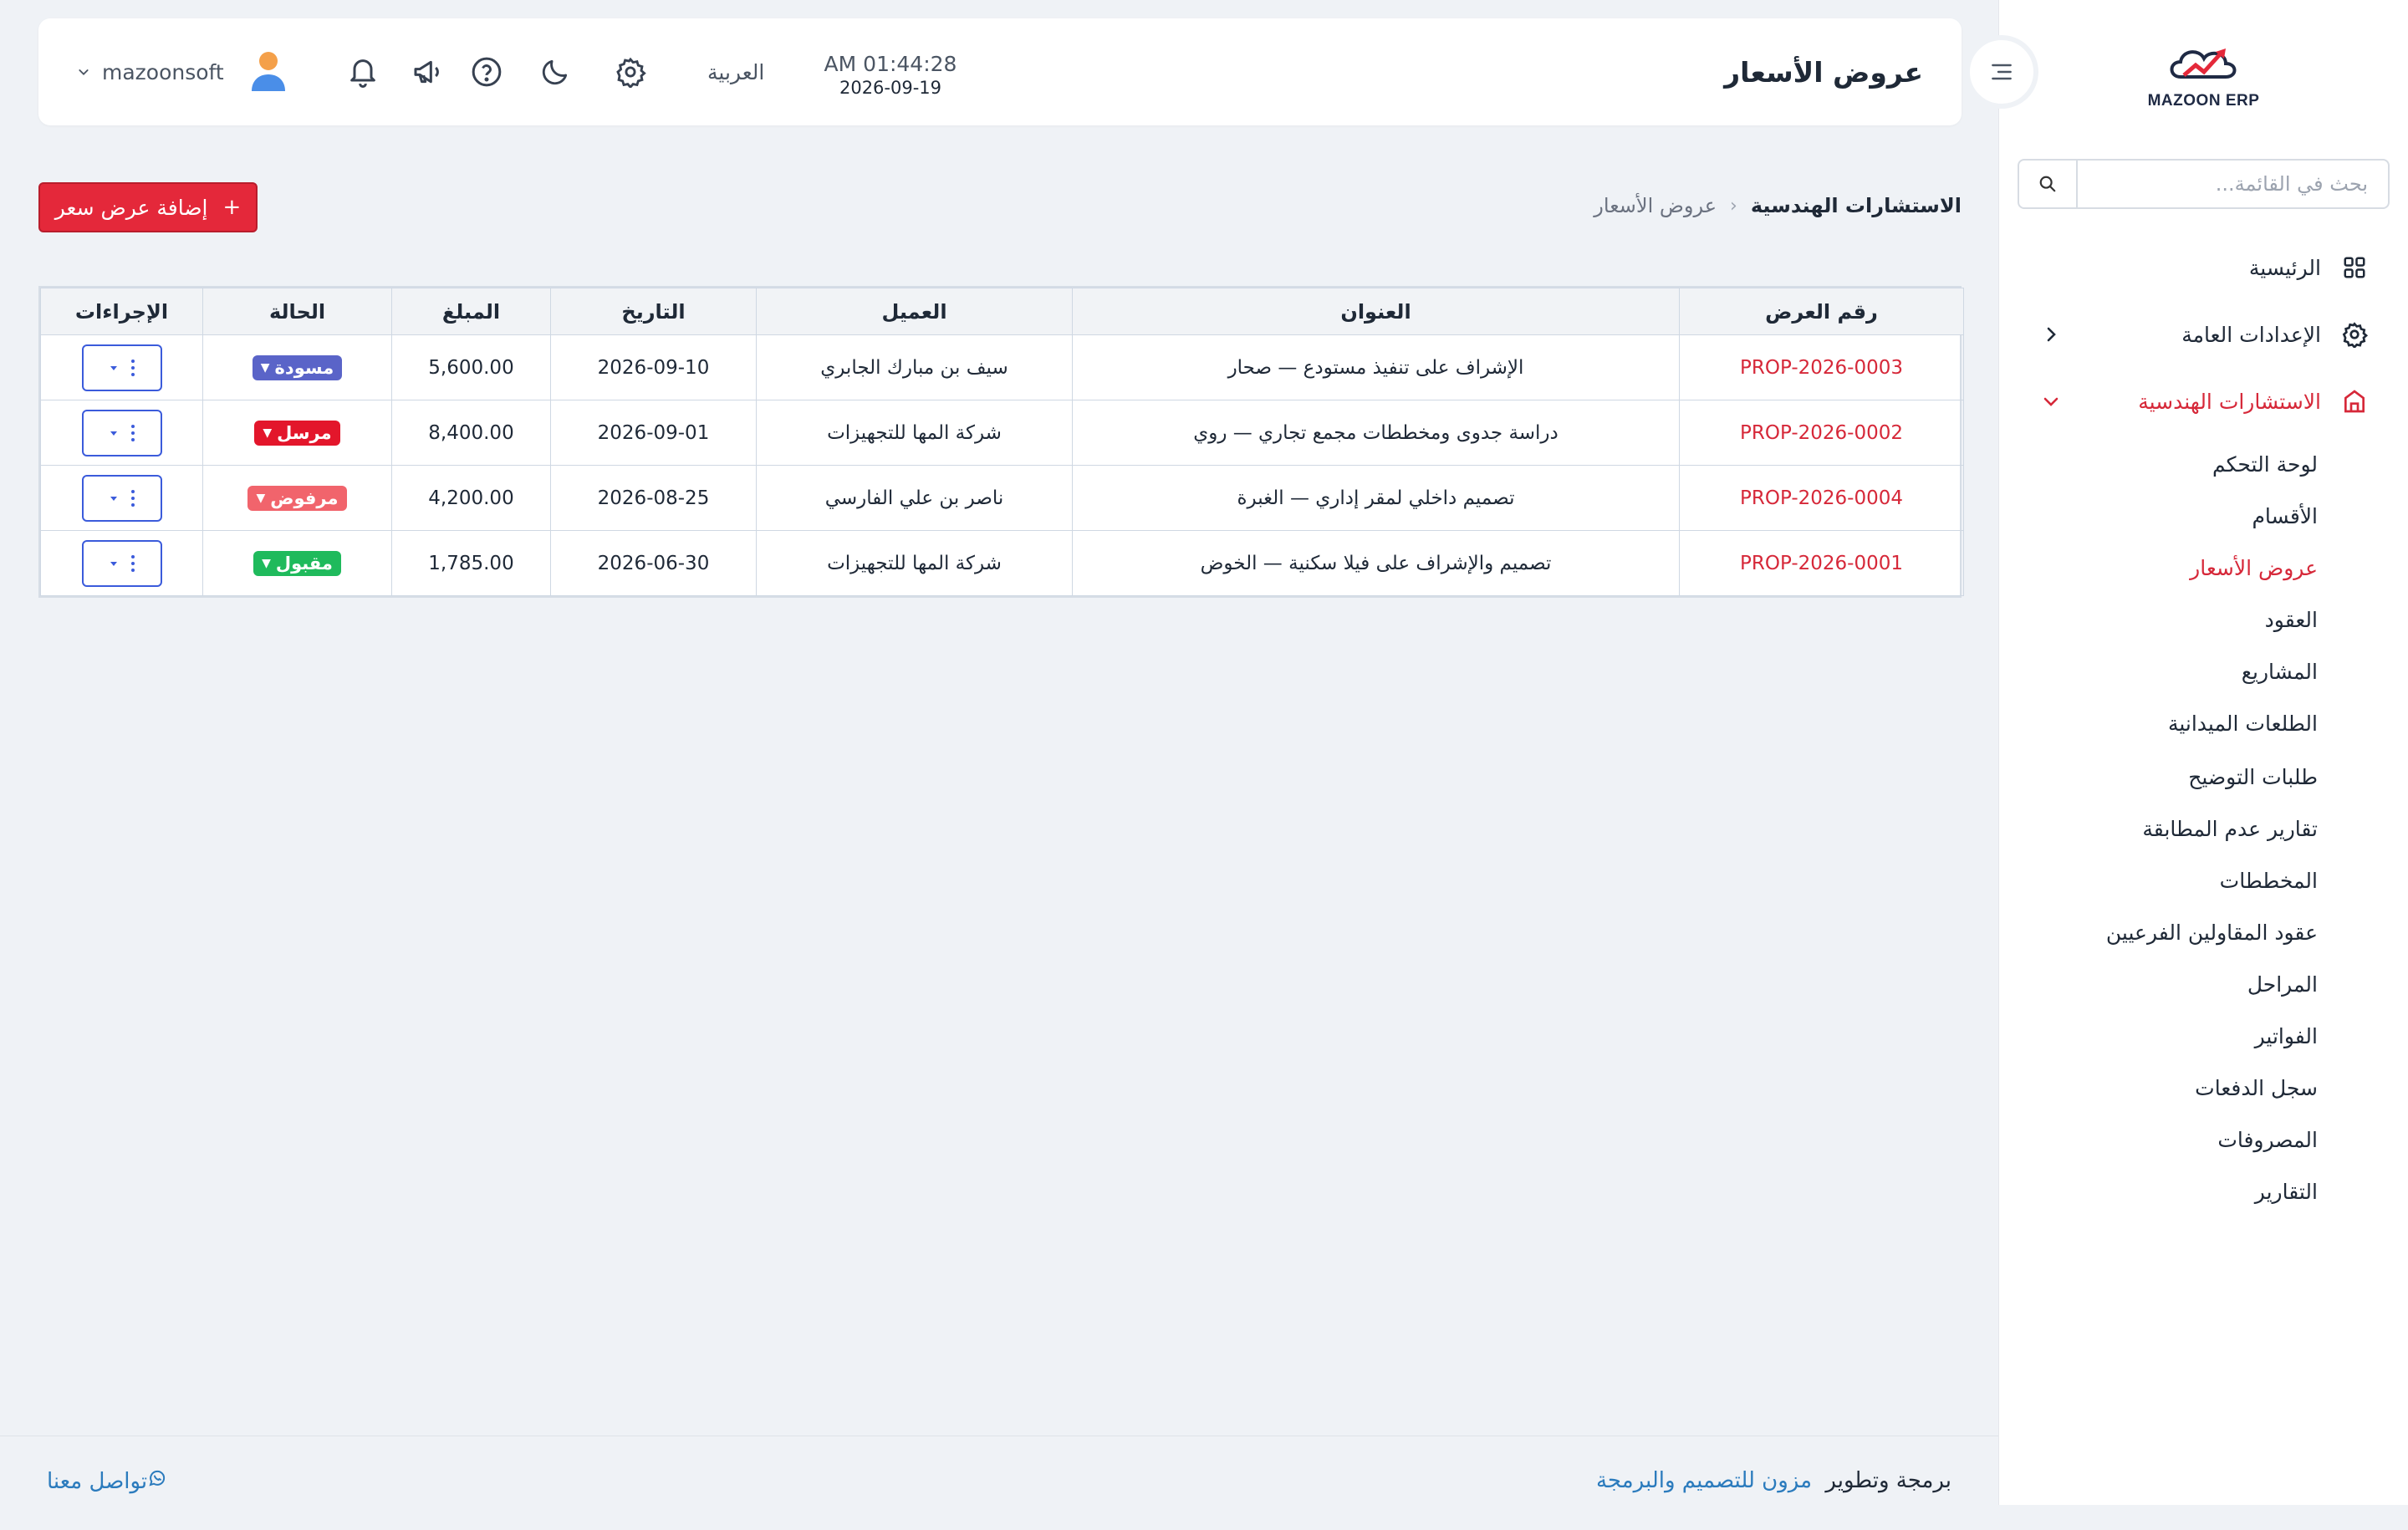 Image resolution: width=2408 pixels, height=1530 pixels. I want to click on add-quotation-label: إضافة عرض سعر, so click(131, 207).